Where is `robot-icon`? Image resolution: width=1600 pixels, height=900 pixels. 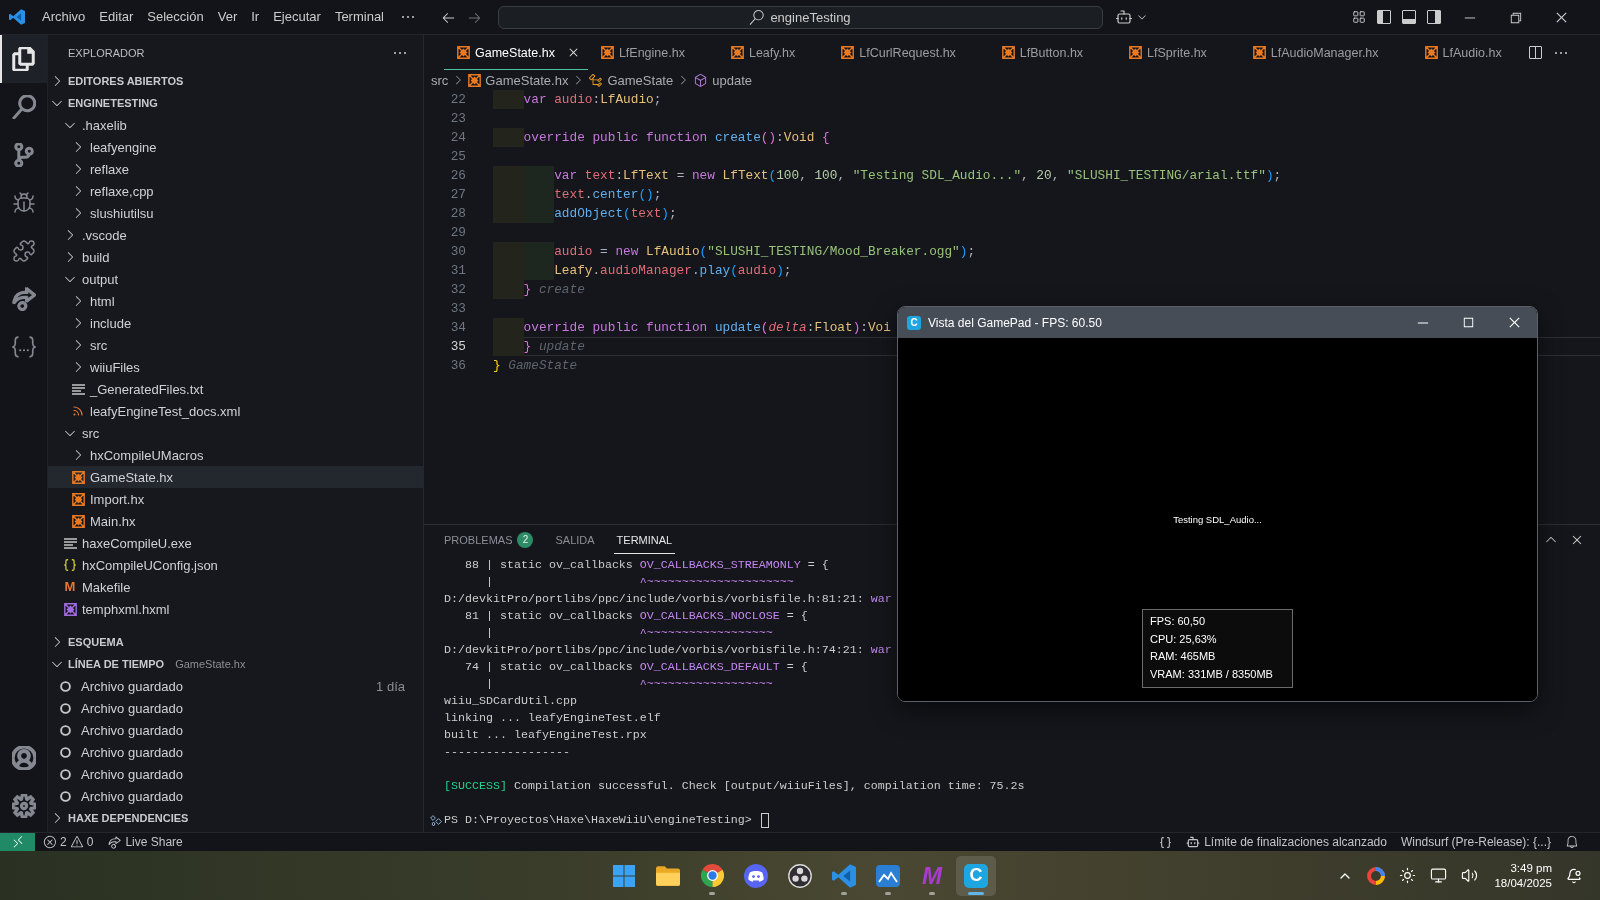
robot-icon is located at coordinates (1123, 17).